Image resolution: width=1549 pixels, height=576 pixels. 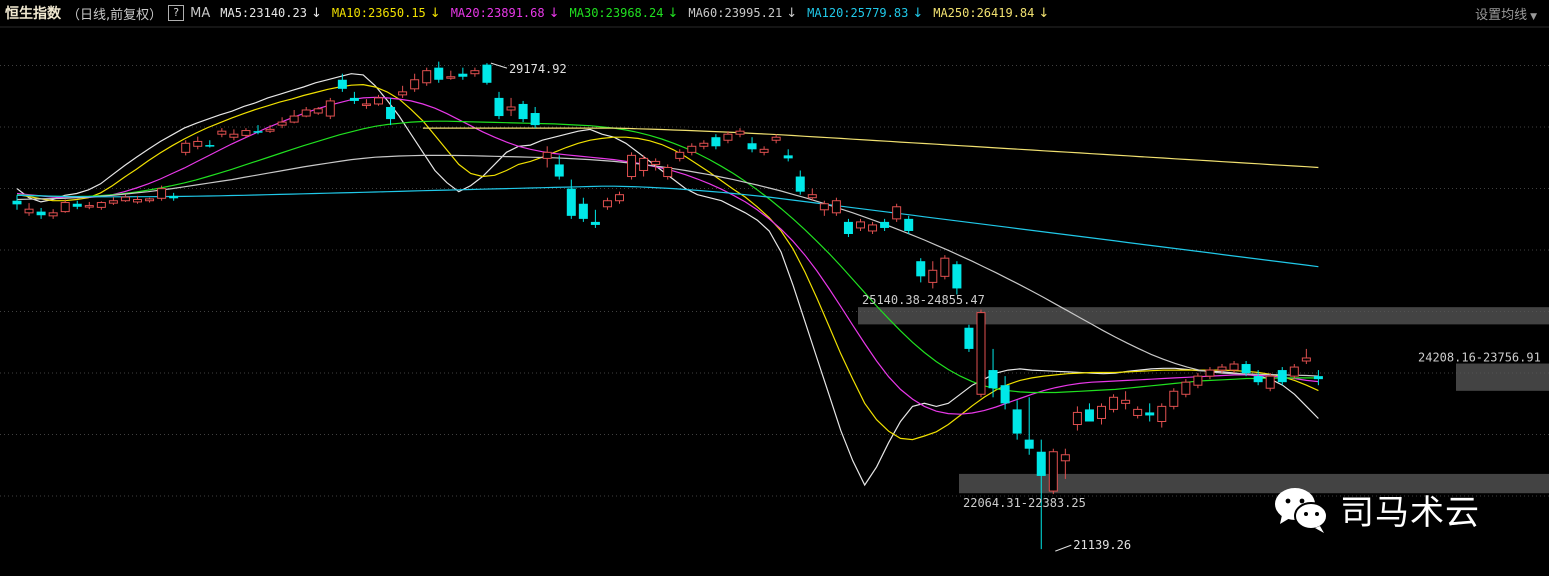 What do you see at coordinates (200, 13) in the screenshot?
I see `ma-type-label: MA` at bounding box center [200, 13].